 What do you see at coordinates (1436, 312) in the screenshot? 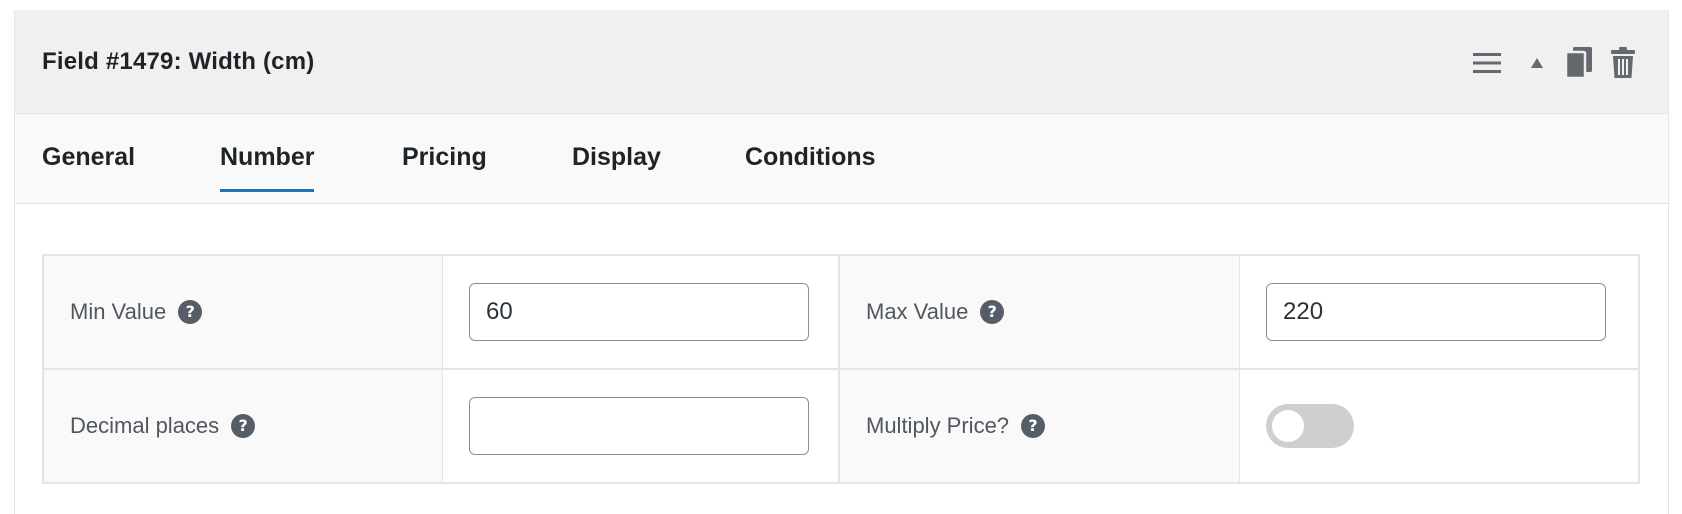
I see `max-value-input` at bounding box center [1436, 312].